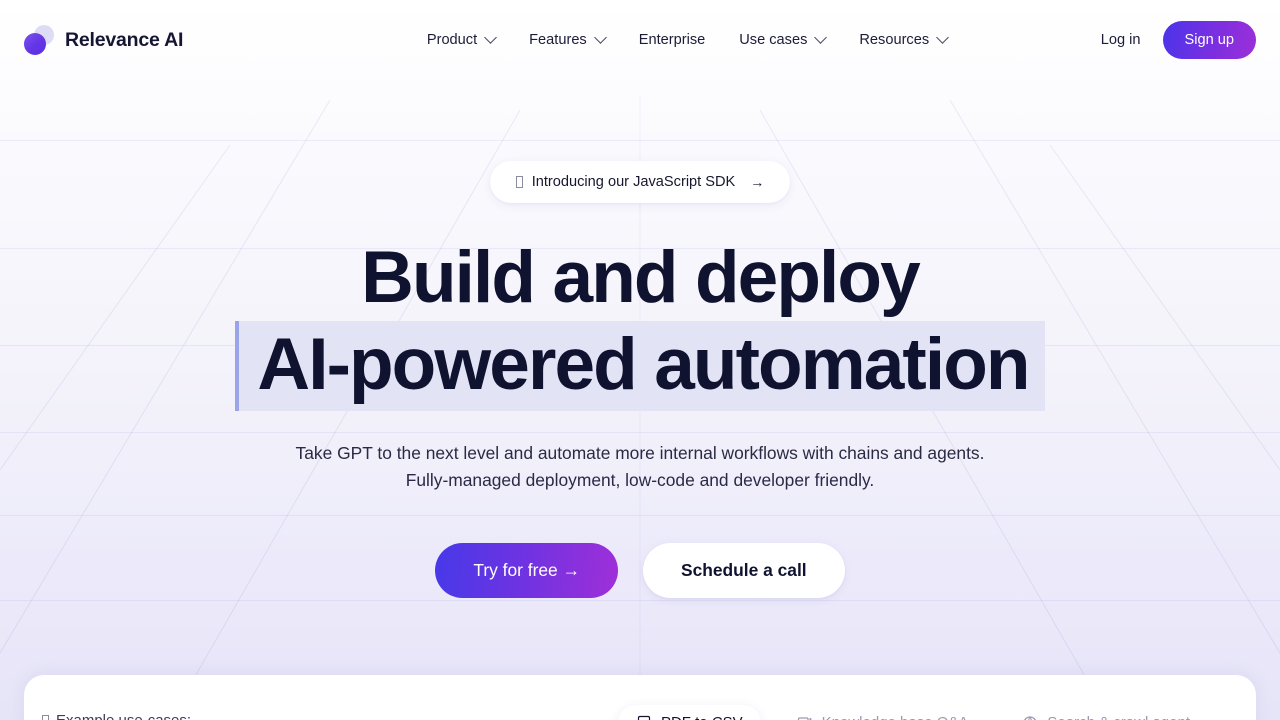 The height and width of the screenshot is (720, 1280). I want to click on nav-label: Enterprise, so click(672, 40).